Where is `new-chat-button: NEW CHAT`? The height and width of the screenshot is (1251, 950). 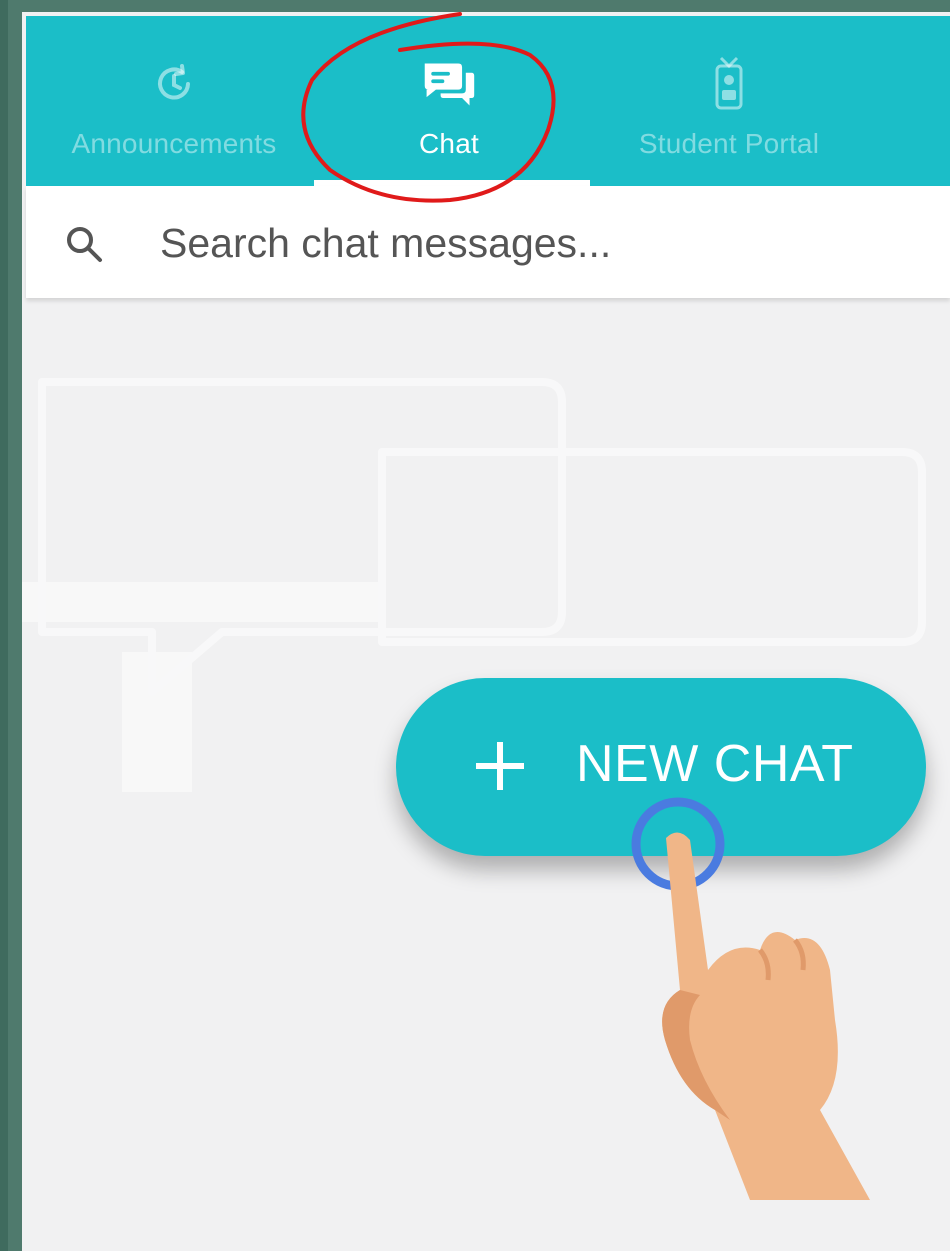
new-chat-button: NEW CHAT is located at coordinates (661, 767).